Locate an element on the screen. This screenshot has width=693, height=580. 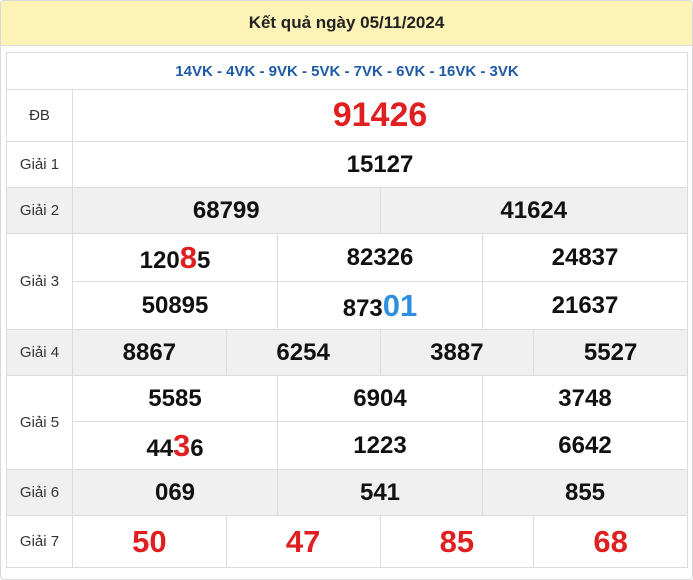
g6-number: 069 is located at coordinates (175, 492).